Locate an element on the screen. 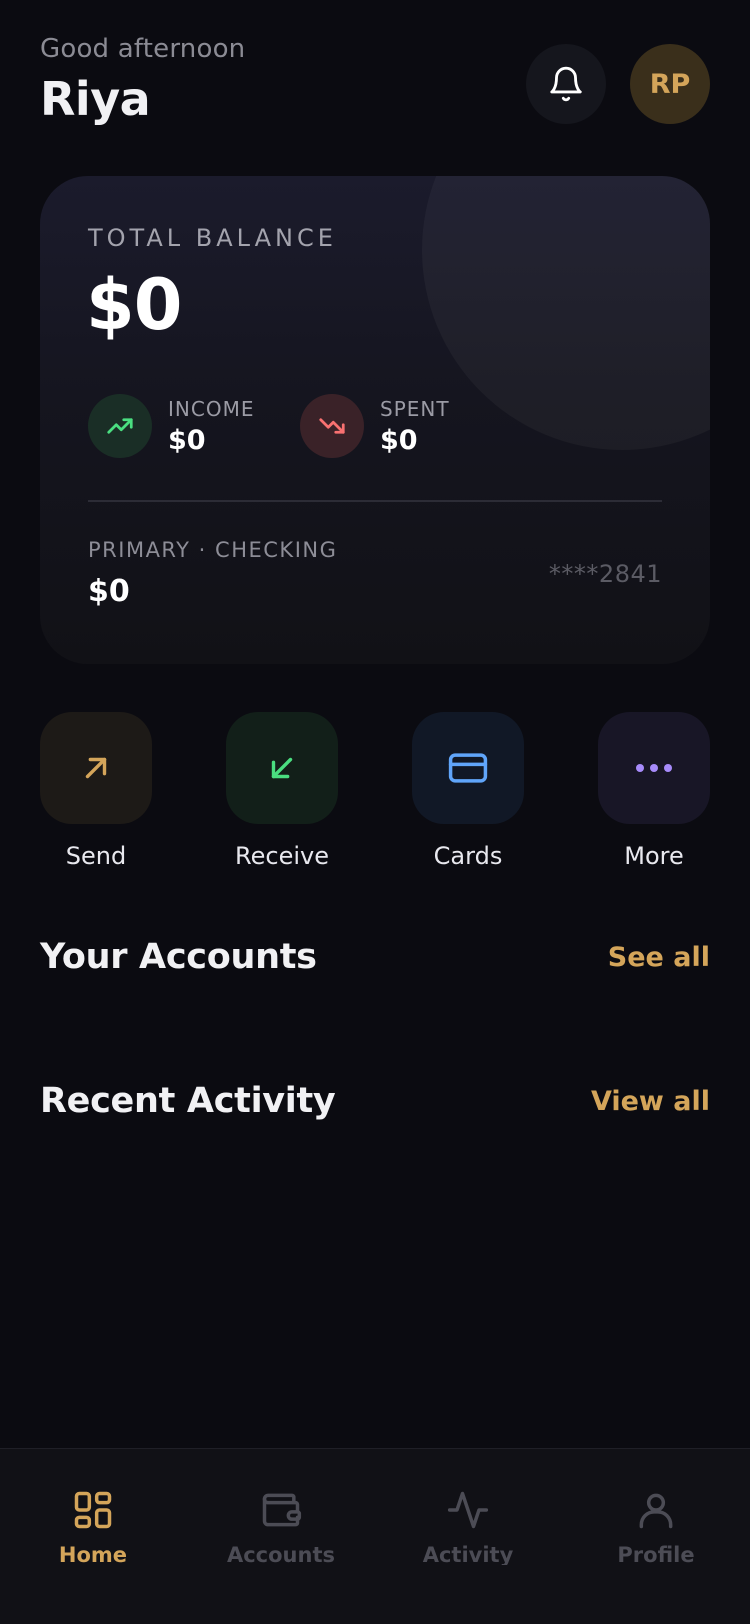 The width and height of the screenshot is (750, 1624). more-dots-icon is located at coordinates (654, 768).